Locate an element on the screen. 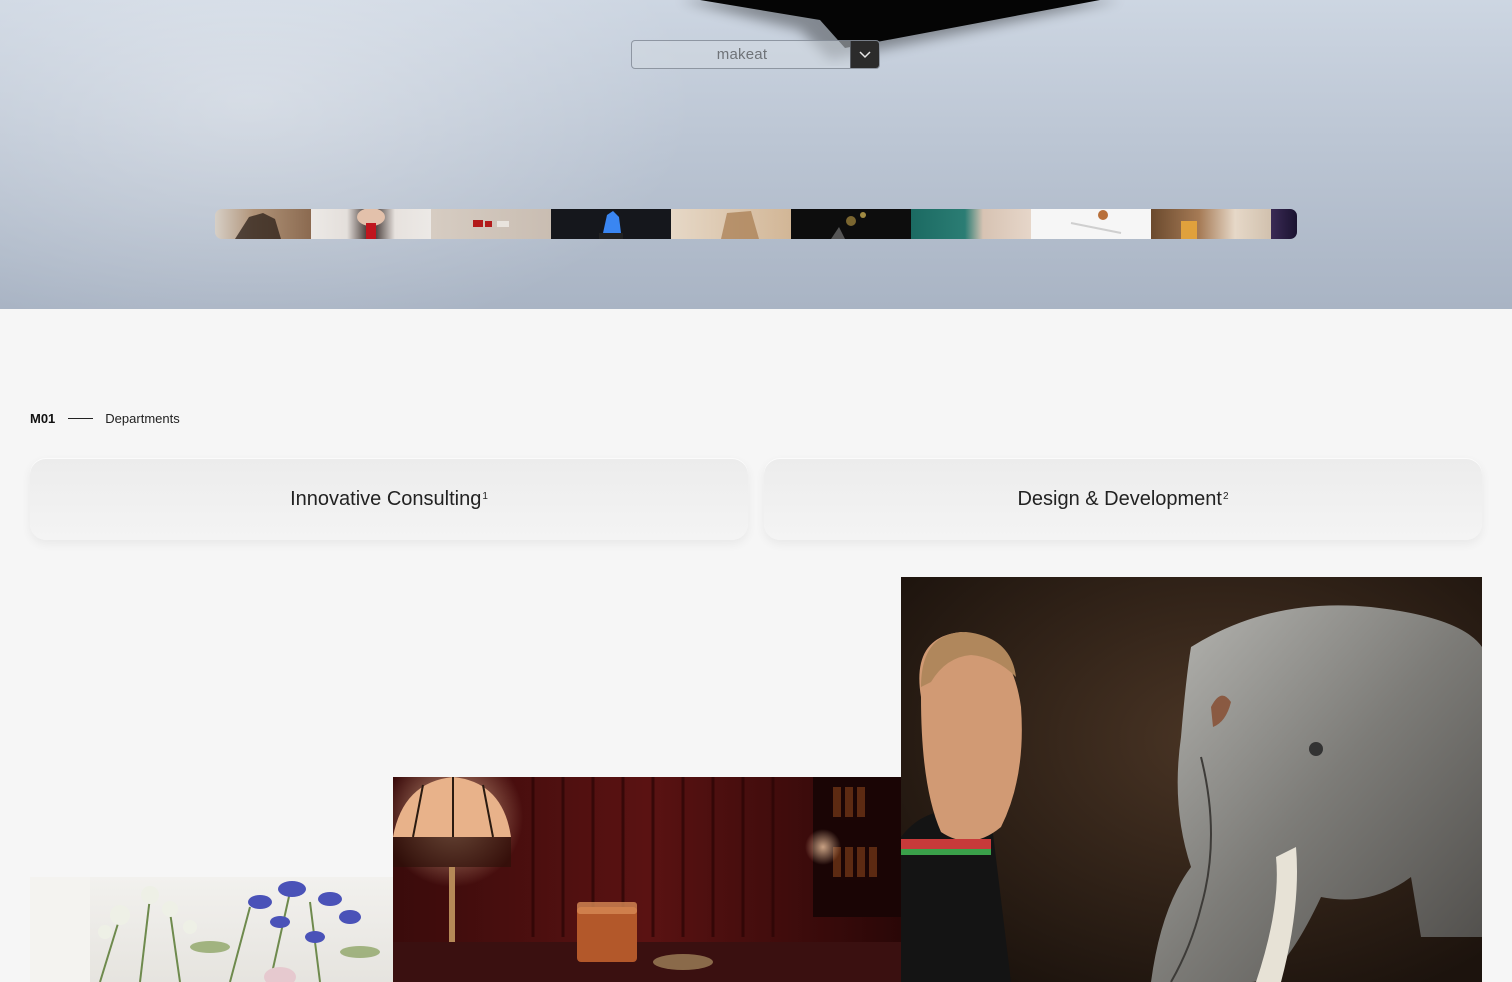 Image resolution: width=1512 pixels, height=982 pixels. thumbnail-wood is located at coordinates (731, 224).